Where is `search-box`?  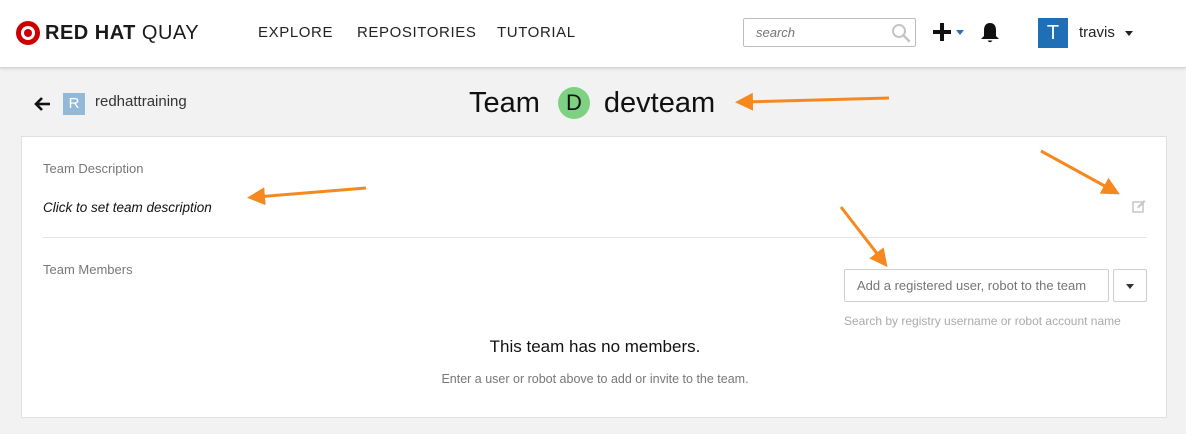
search-box is located at coordinates (829, 32).